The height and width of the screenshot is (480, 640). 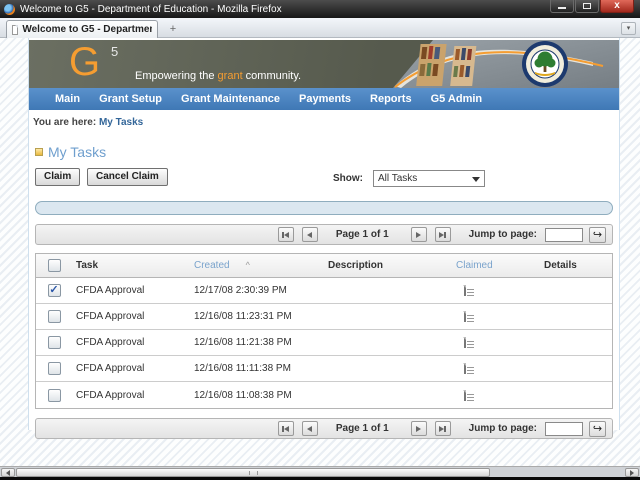 What do you see at coordinates (348, 178) in the screenshot?
I see `show-label: Show:` at bounding box center [348, 178].